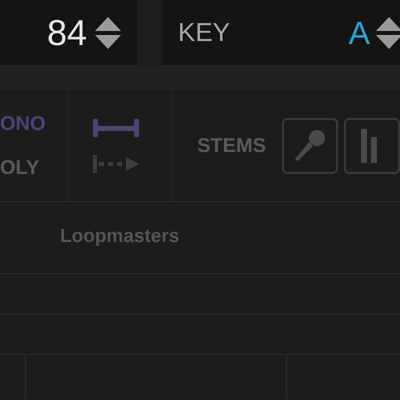  What do you see at coordinates (120, 237) in the screenshot?
I see `library-label: Loopmasters` at bounding box center [120, 237].